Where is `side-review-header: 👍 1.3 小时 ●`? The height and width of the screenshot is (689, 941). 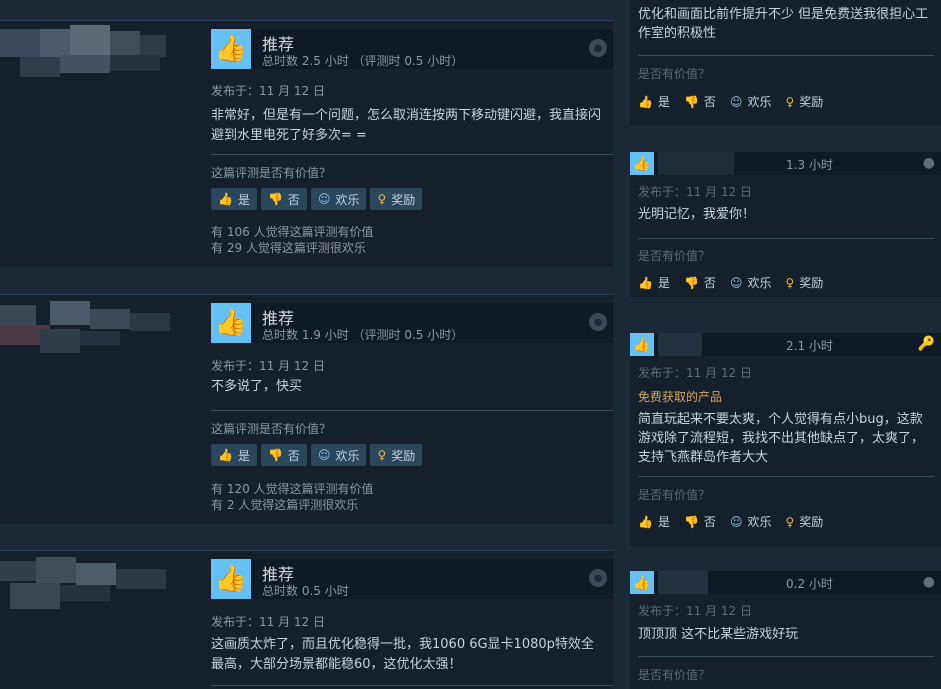
side-review-header: 👍 1.3 小时 ● is located at coordinates (785, 163).